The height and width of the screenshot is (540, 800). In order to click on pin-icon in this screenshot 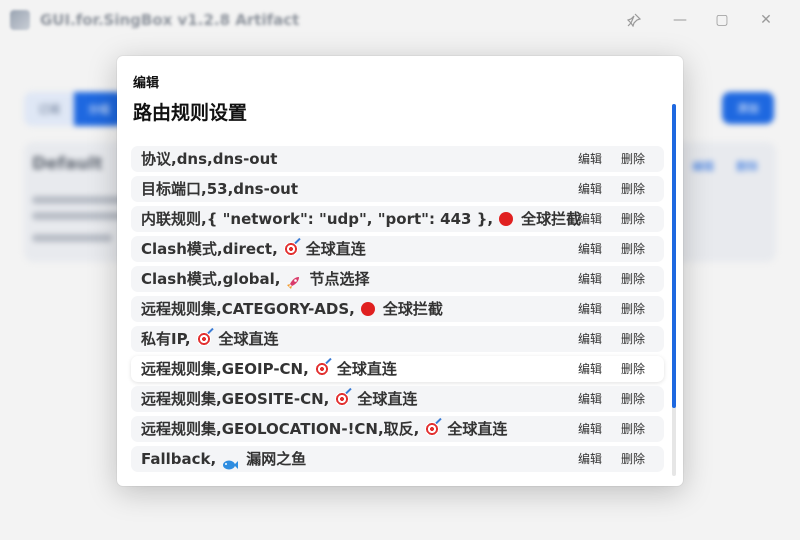, I will do `click(634, 20)`.